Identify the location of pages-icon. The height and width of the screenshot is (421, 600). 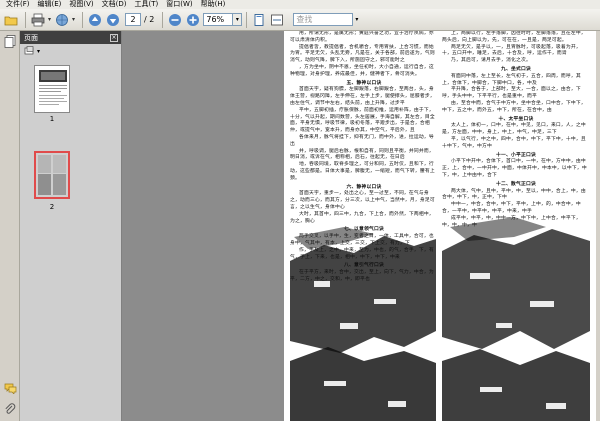
(10, 41).